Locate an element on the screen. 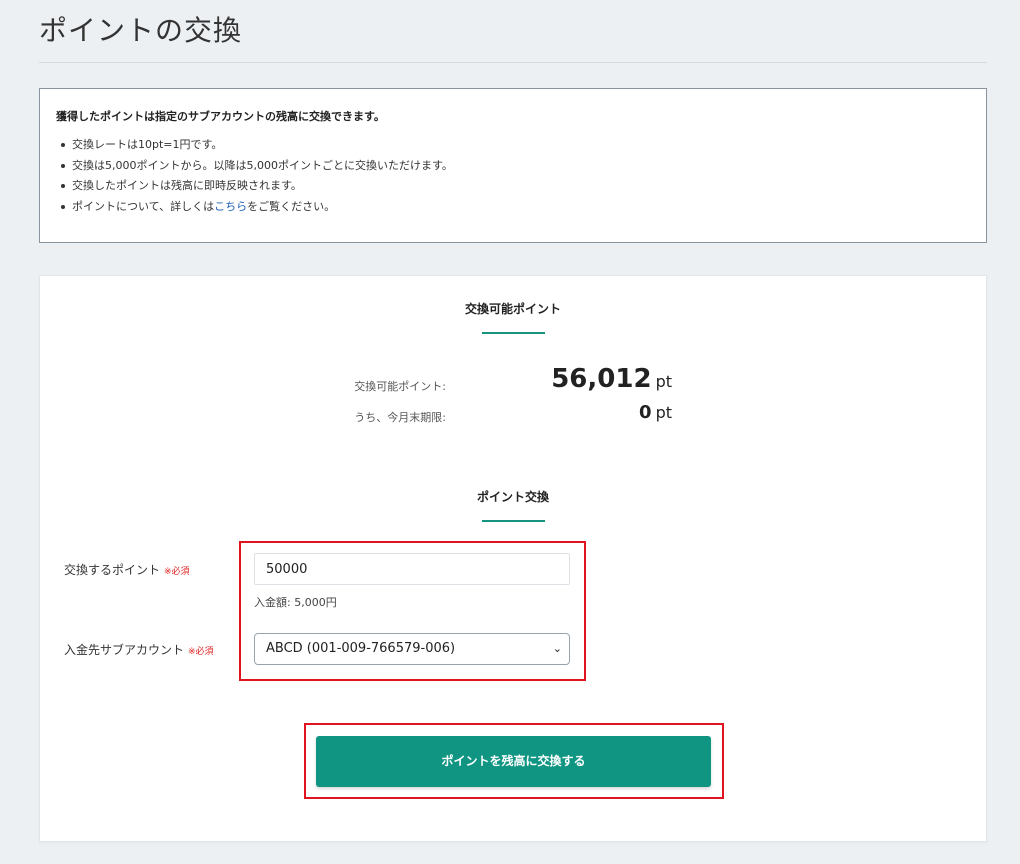  available-points-value: 56,012 pt is located at coordinates (572, 379).